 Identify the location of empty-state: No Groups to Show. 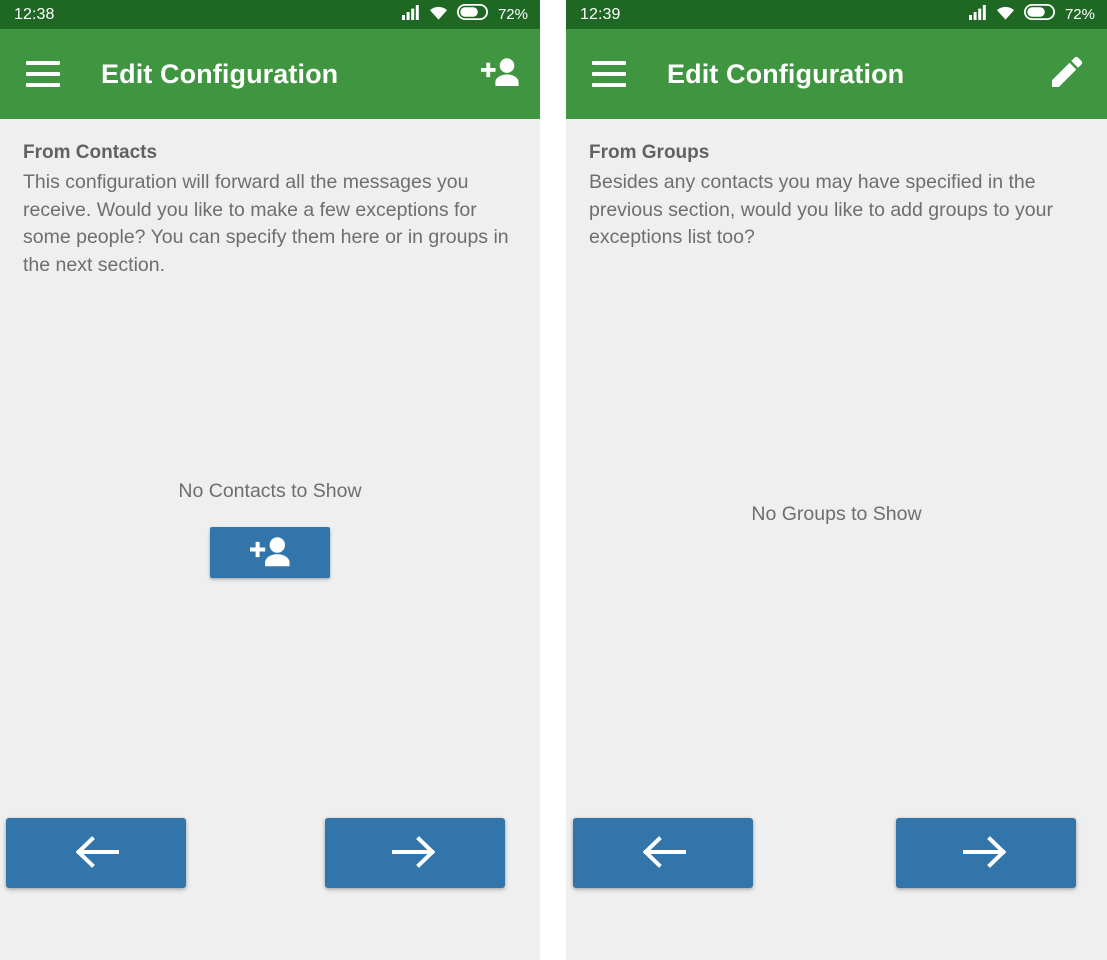
(836, 514).